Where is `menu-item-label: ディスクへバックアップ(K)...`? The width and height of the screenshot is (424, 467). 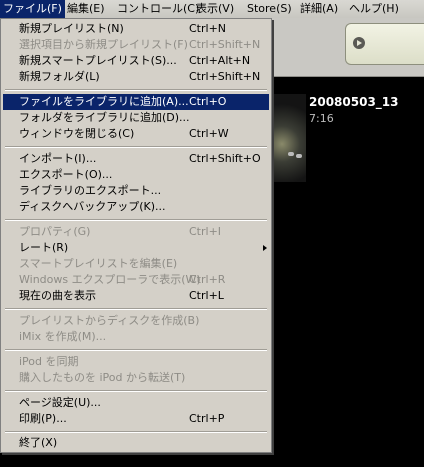
menu-item-label: ディスクへバックアップ(K)... is located at coordinates (92, 206).